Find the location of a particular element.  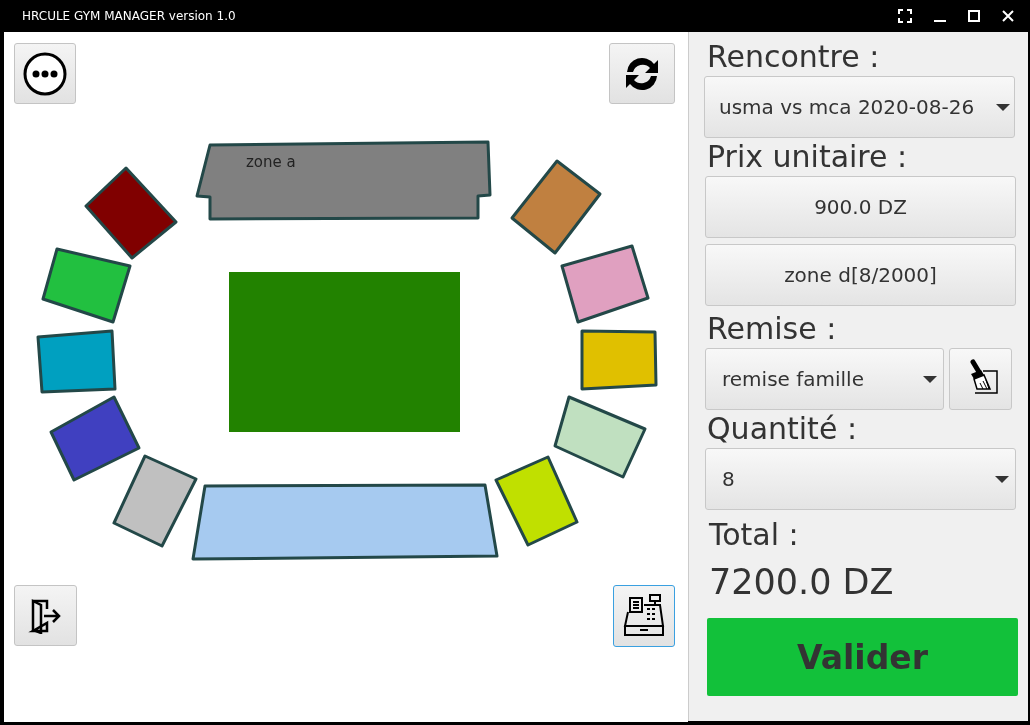

price-label: Prix unitaire : is located at coordinates (808, 157).